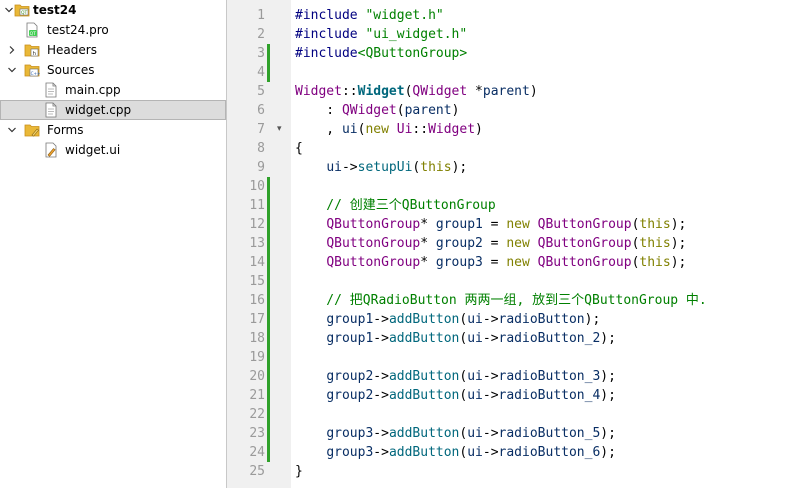 This screenshot has height=488, width=789. What do you see at coordinates (257, 281) in the screenshot?
I see `line-number: 15` at bounding box center [257, 281].